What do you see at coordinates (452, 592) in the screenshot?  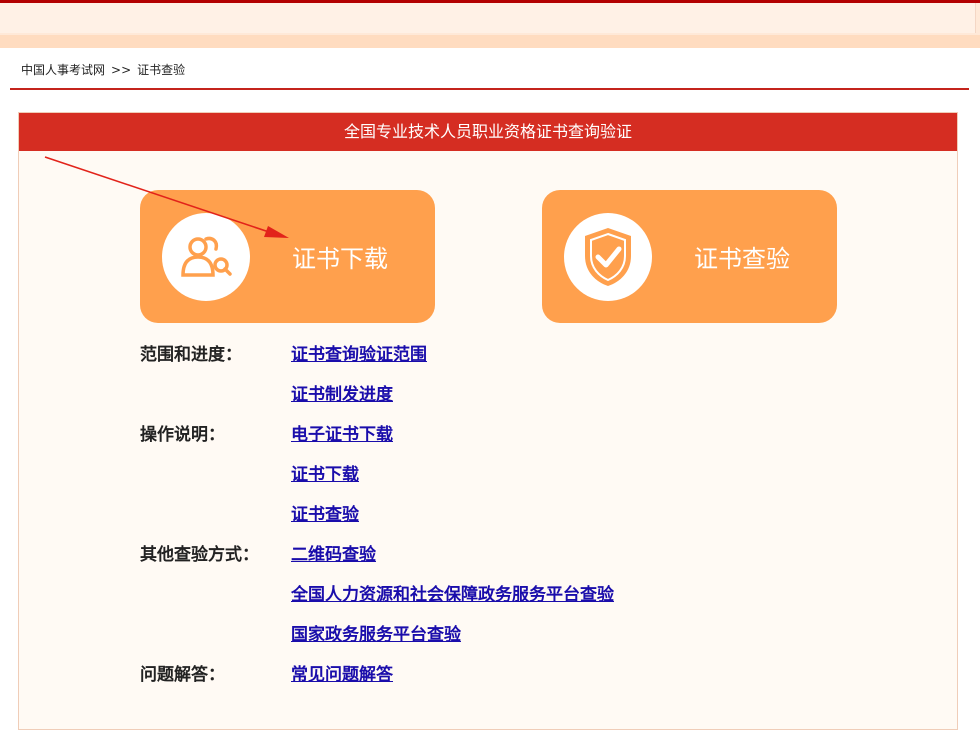 I see `link-hrss-platform-verify: 全国人力资源和社会保障政务服务平台查验` at bounding box center [452, 592].